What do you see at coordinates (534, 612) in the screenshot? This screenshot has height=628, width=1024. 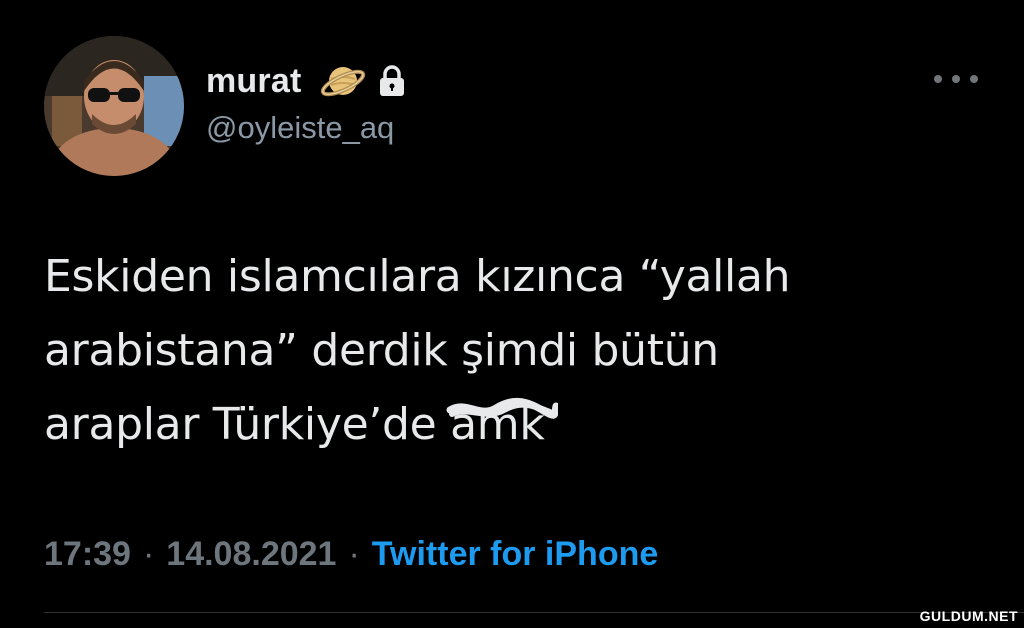 I see `divider` at bounding box center [534, 612].